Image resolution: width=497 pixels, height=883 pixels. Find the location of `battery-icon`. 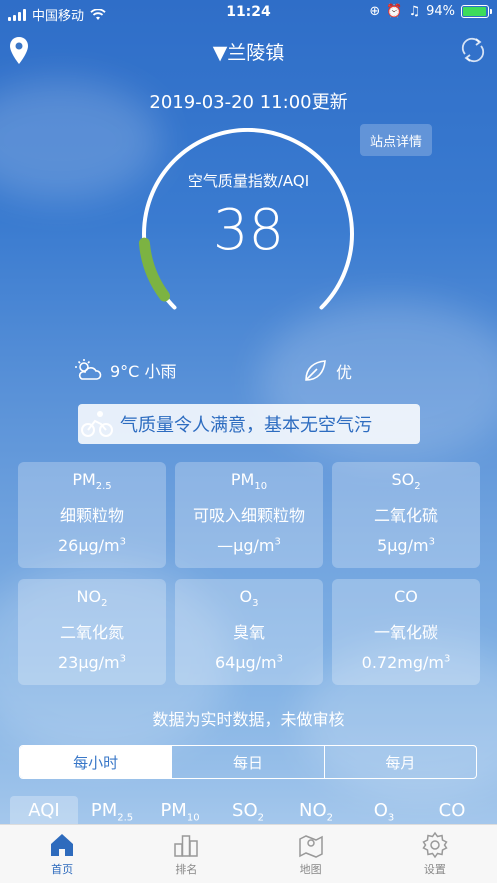

battery-icon is located at coordinates (476, 11).